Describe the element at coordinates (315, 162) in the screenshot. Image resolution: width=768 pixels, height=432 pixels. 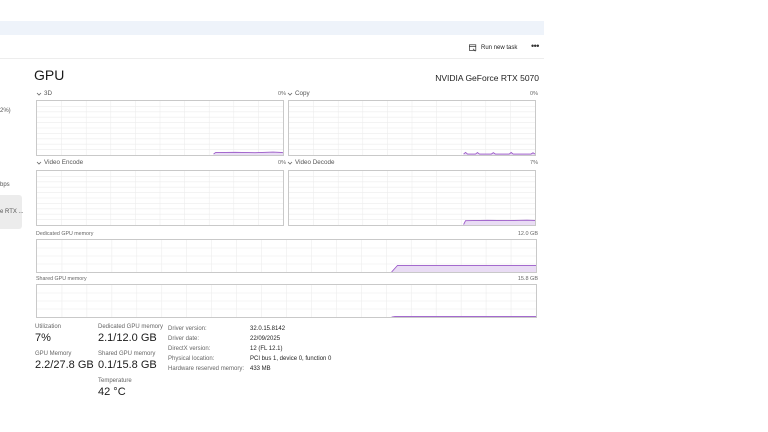
I see `engine-label: Video Decode` at that location.